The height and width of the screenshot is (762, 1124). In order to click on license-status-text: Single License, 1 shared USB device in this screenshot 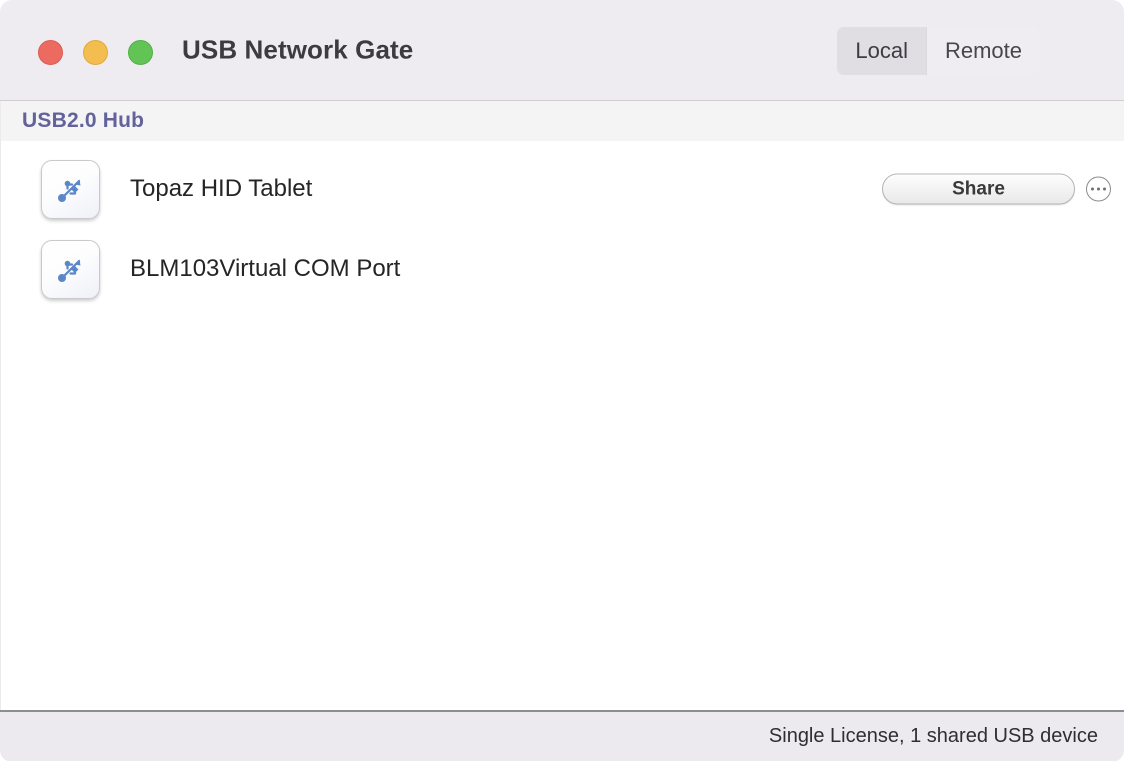, I will do `click(933, 736)`.